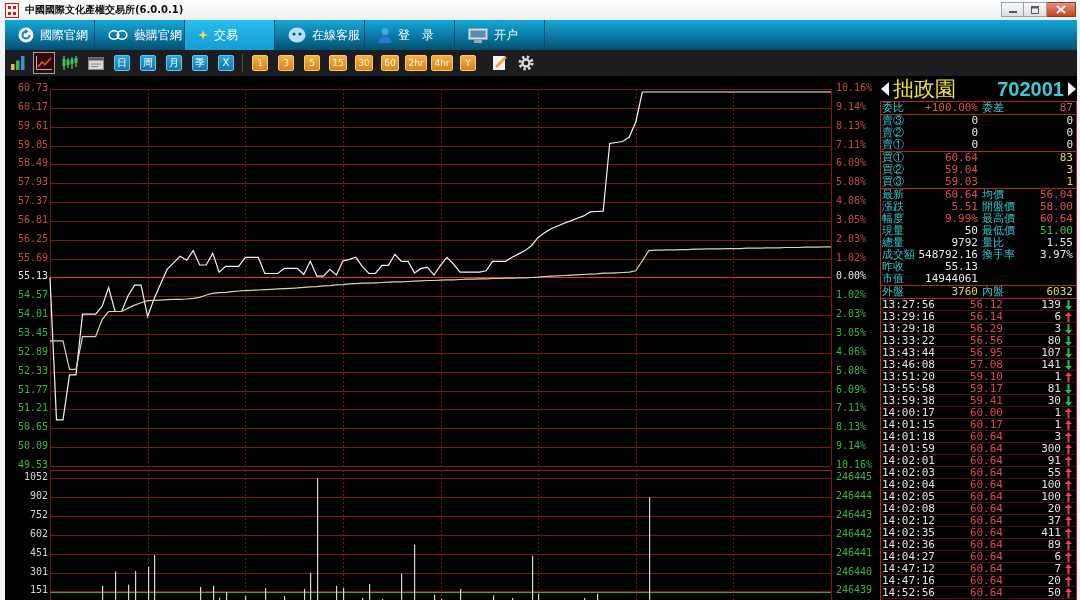 The image size is (1080, 600). Describe the element at coordinates (854, 495) in the screenshot. I see `axis-label: 246444` at that location.